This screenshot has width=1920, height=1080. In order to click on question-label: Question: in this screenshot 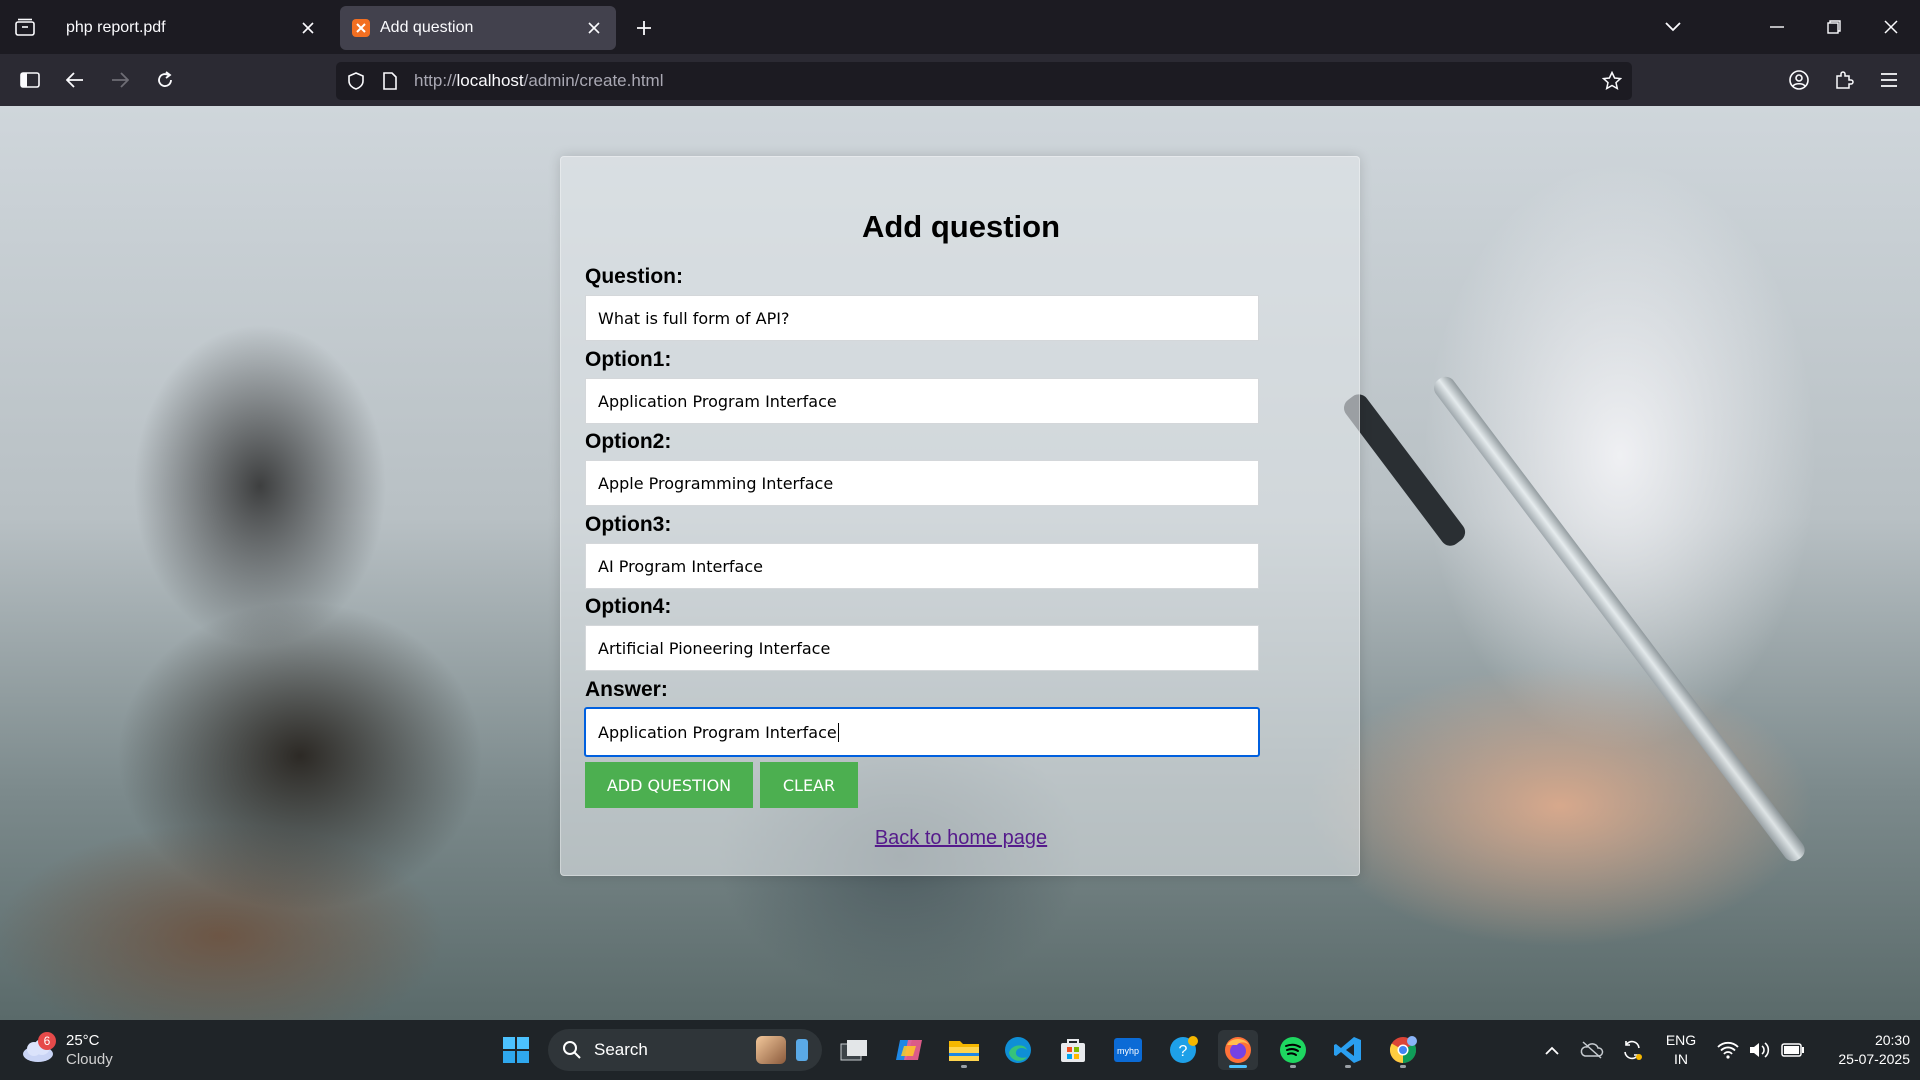, I will do `click(634, 276)`.